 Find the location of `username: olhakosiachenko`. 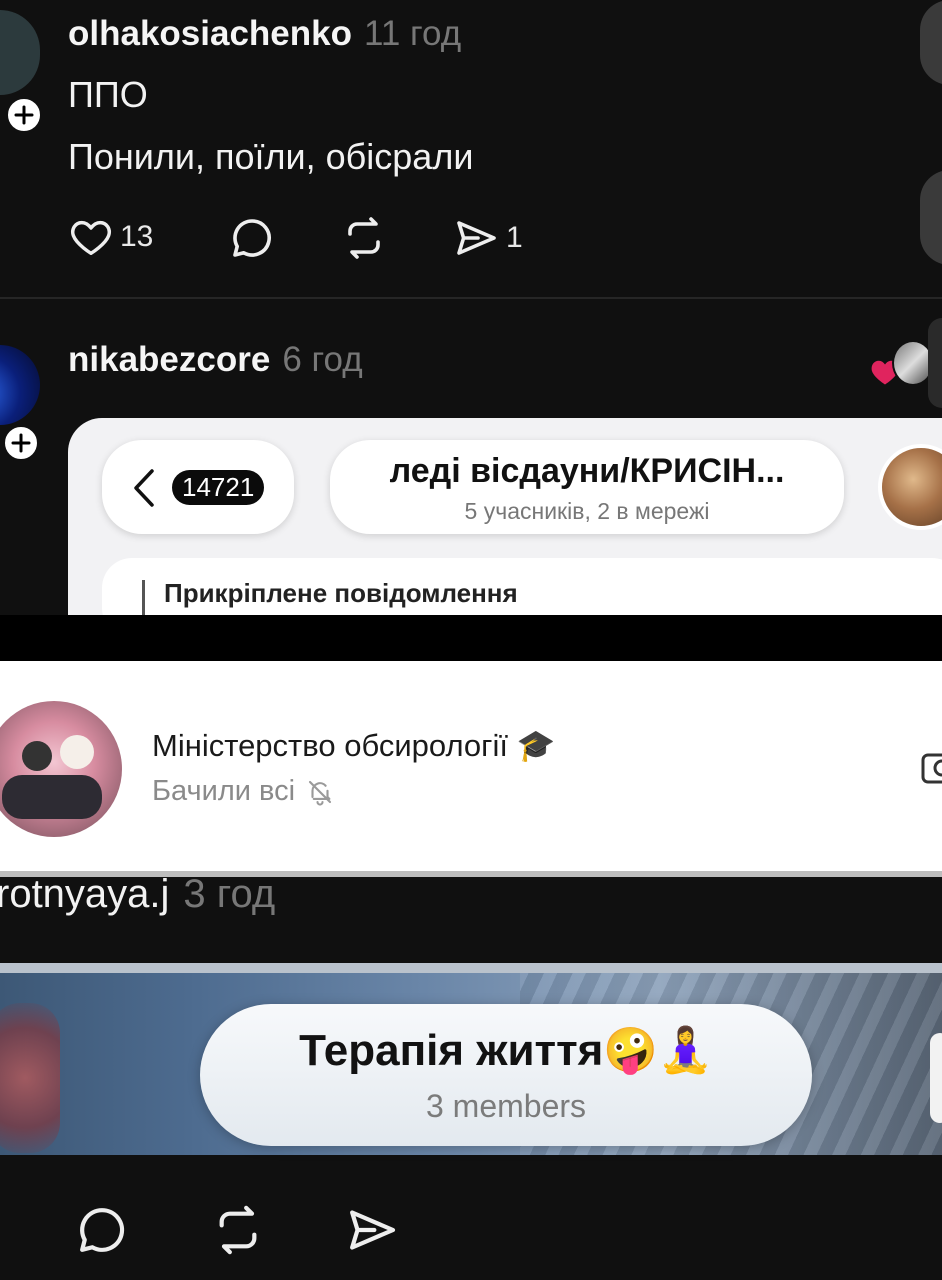

username: olhakosiachenko is located at coordinates (210, 33).